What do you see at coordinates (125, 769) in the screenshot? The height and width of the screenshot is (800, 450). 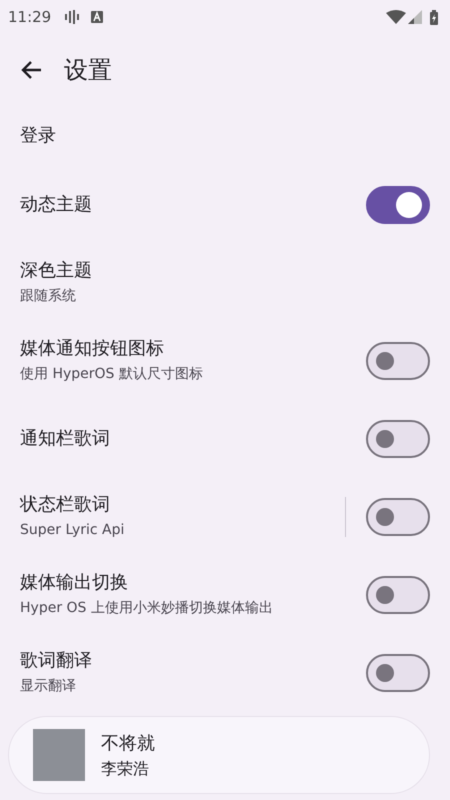 I see `song-artist: 李荣浩` at bounding box center [125, 769].